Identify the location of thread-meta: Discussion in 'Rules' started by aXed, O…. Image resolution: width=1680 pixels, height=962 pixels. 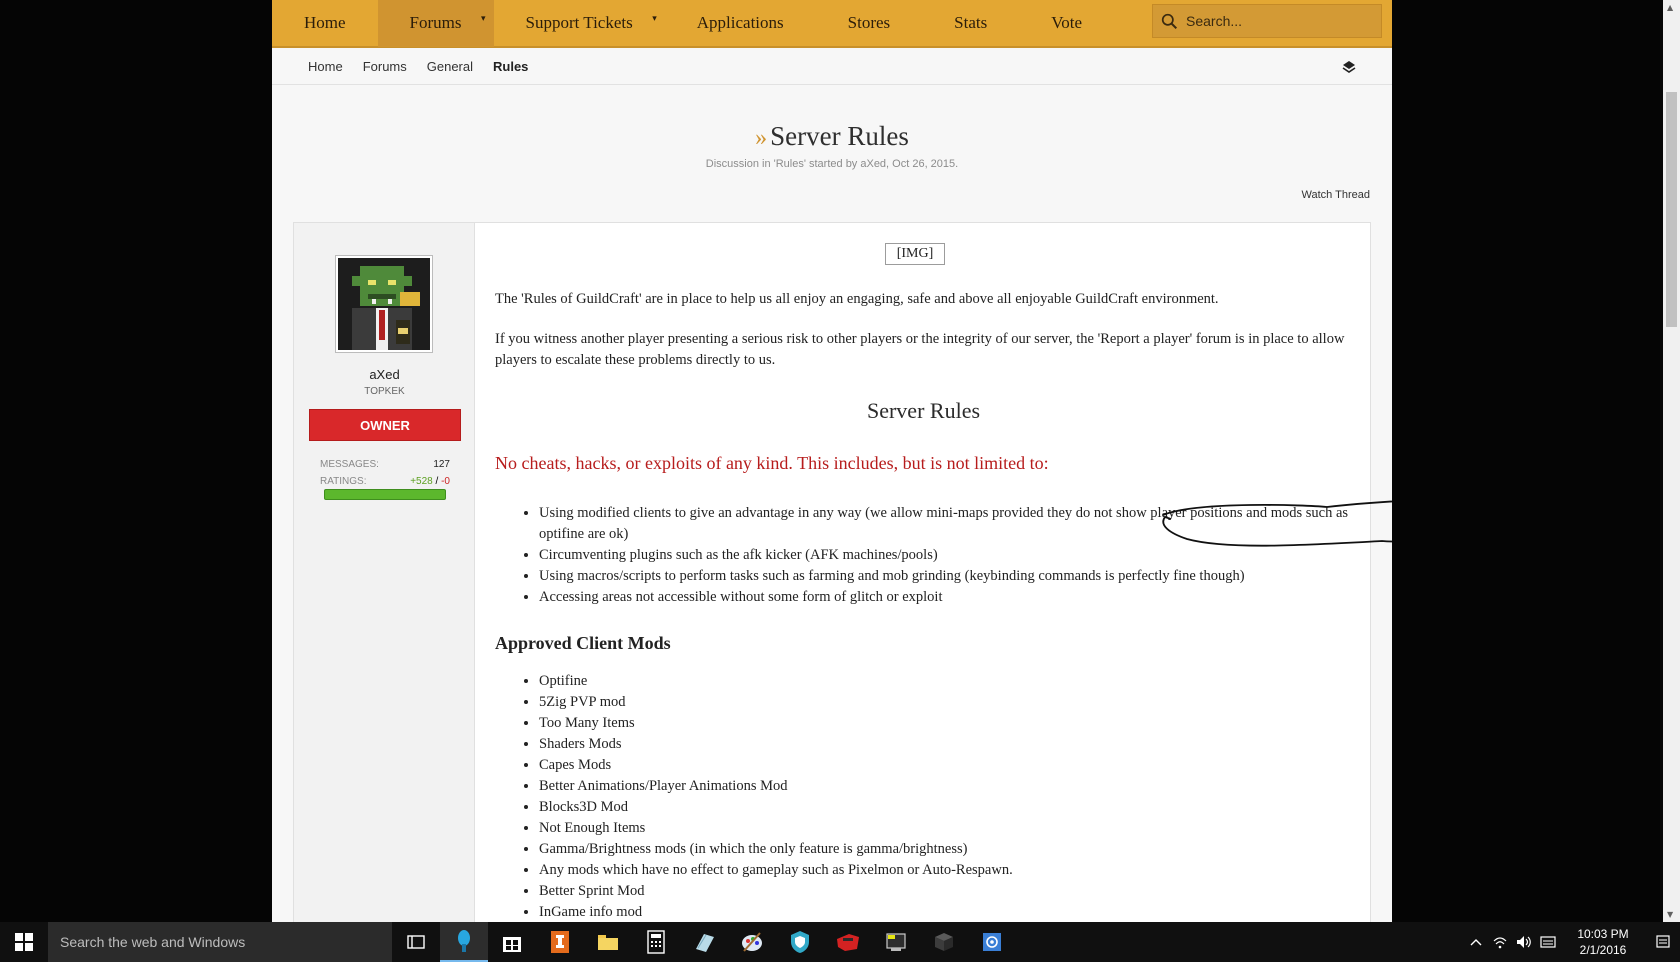
(832, 164).